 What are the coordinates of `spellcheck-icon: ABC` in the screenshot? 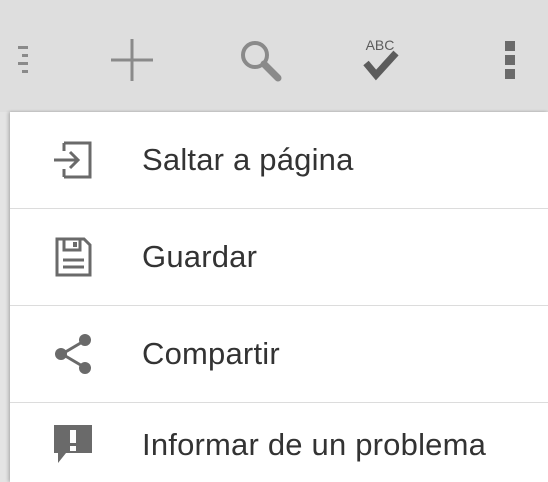 It's located at (380, 60).